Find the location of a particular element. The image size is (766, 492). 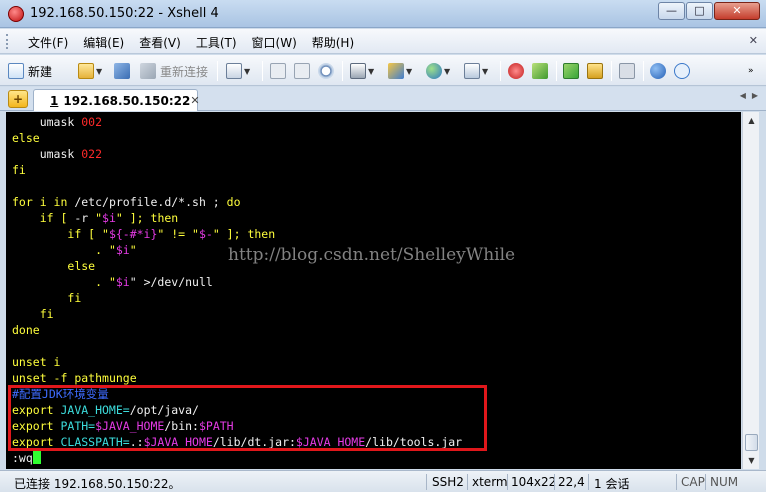

help-button is located at coordinates (658, 71).